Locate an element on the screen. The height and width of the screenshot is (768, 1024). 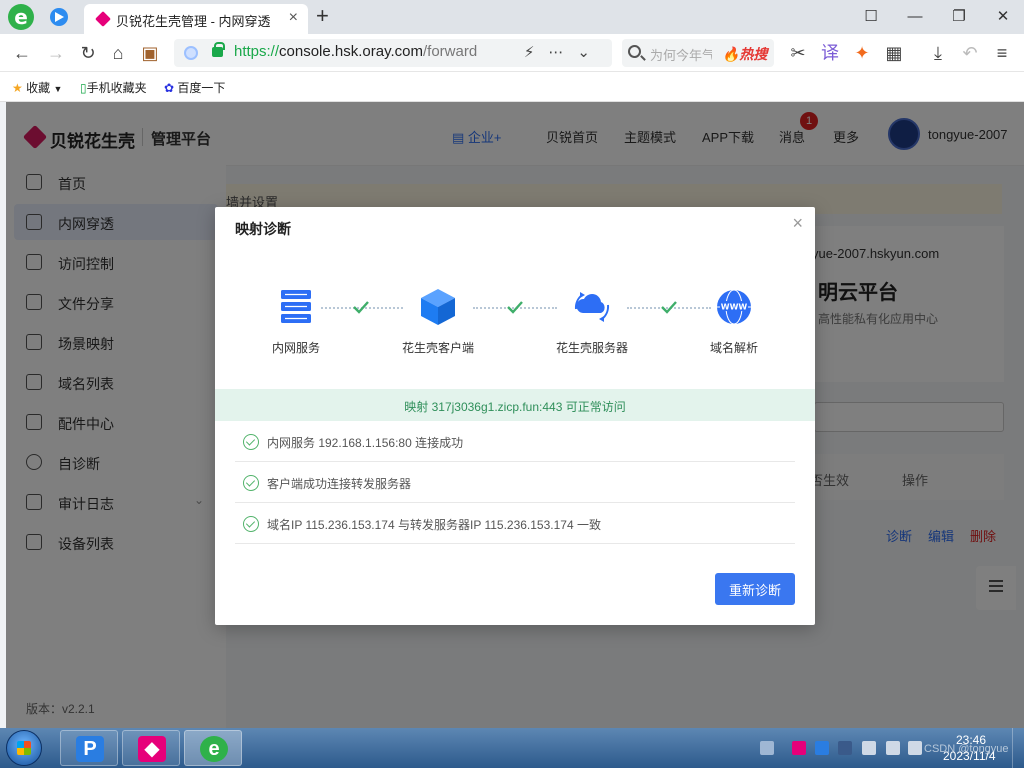
taskbar-app-oray: ◆ is located at coordinates (151, 748).